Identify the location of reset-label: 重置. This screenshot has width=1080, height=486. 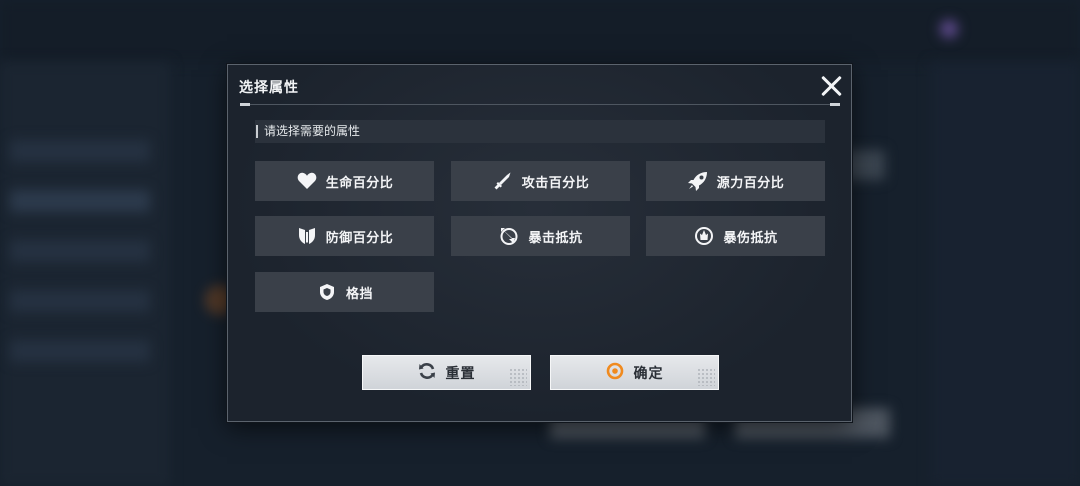
(460, 373).